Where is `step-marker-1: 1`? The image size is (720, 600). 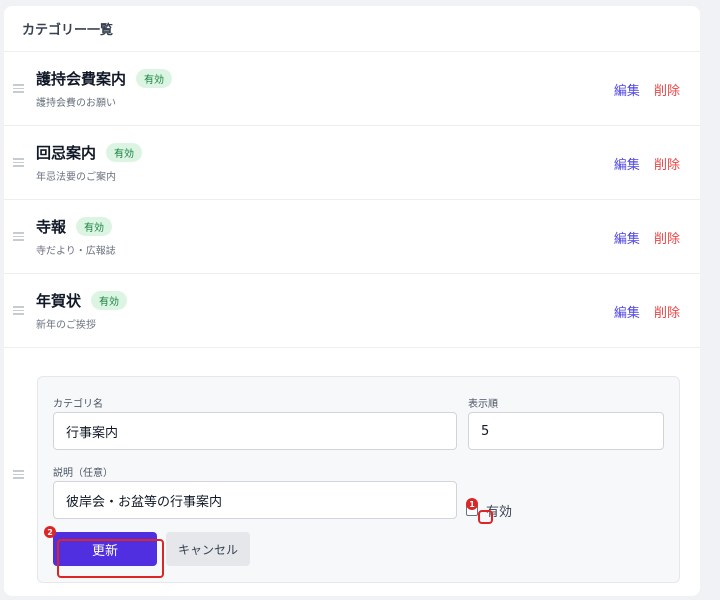 step-marker-1: 1 is located at coordinates (472, 504).